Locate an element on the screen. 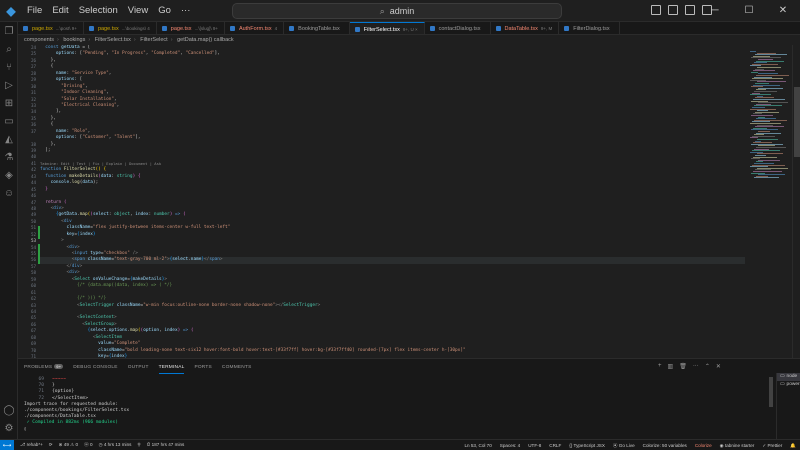  menu-bar: File Edit Selection View Go ··· is located at coordinates (108, 10).